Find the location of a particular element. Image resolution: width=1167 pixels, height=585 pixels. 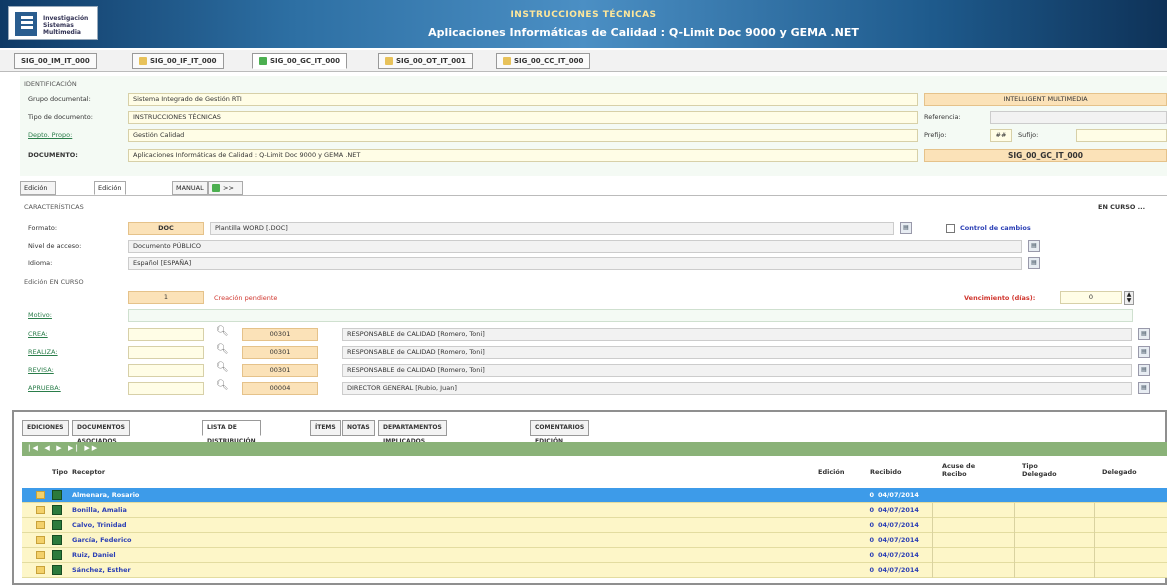

crea-link: CREA: is located at coordinates (38, 334).